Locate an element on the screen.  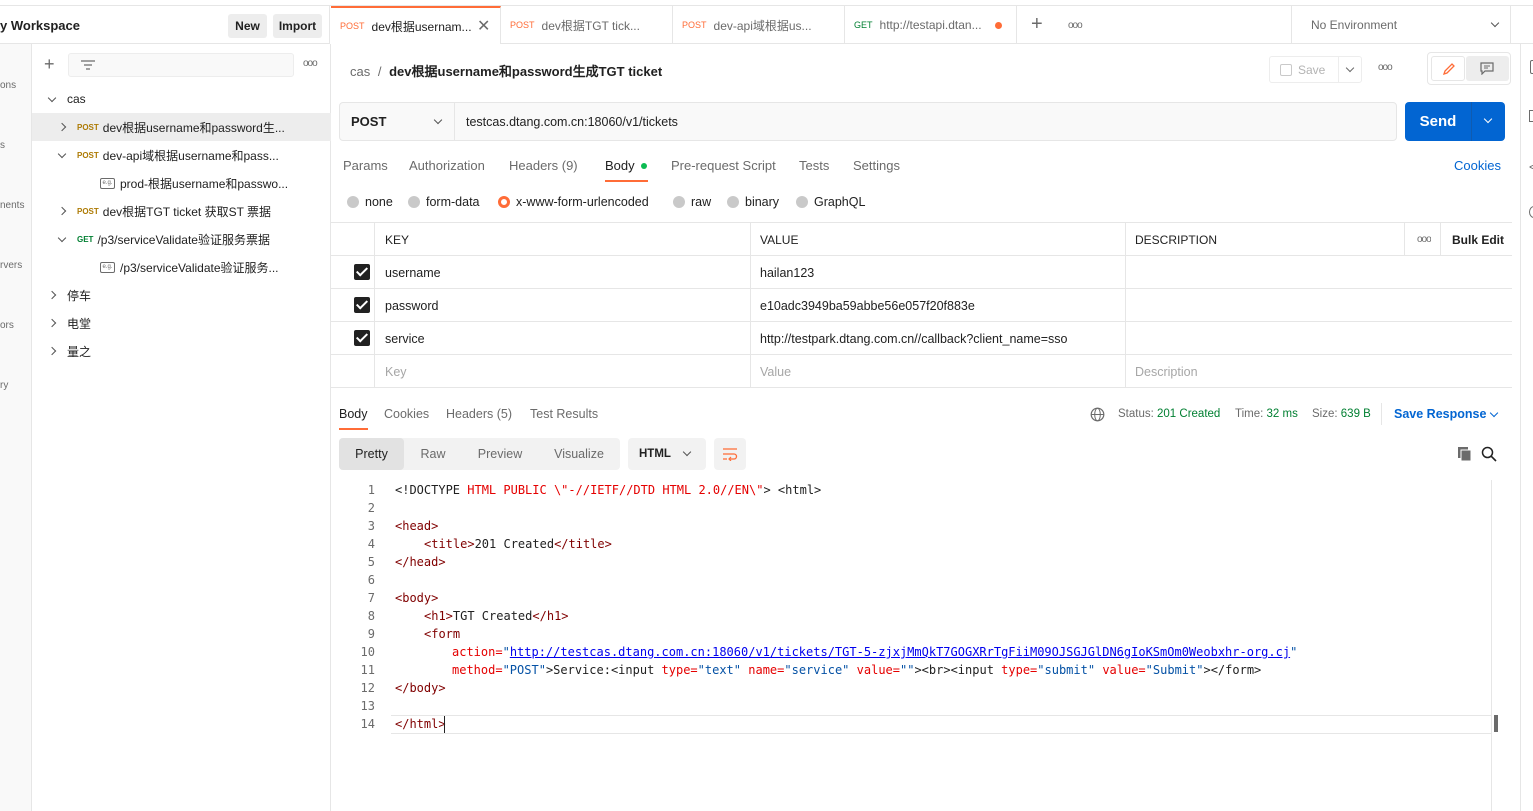
radio-none: none is located at coordinates (370, 202).